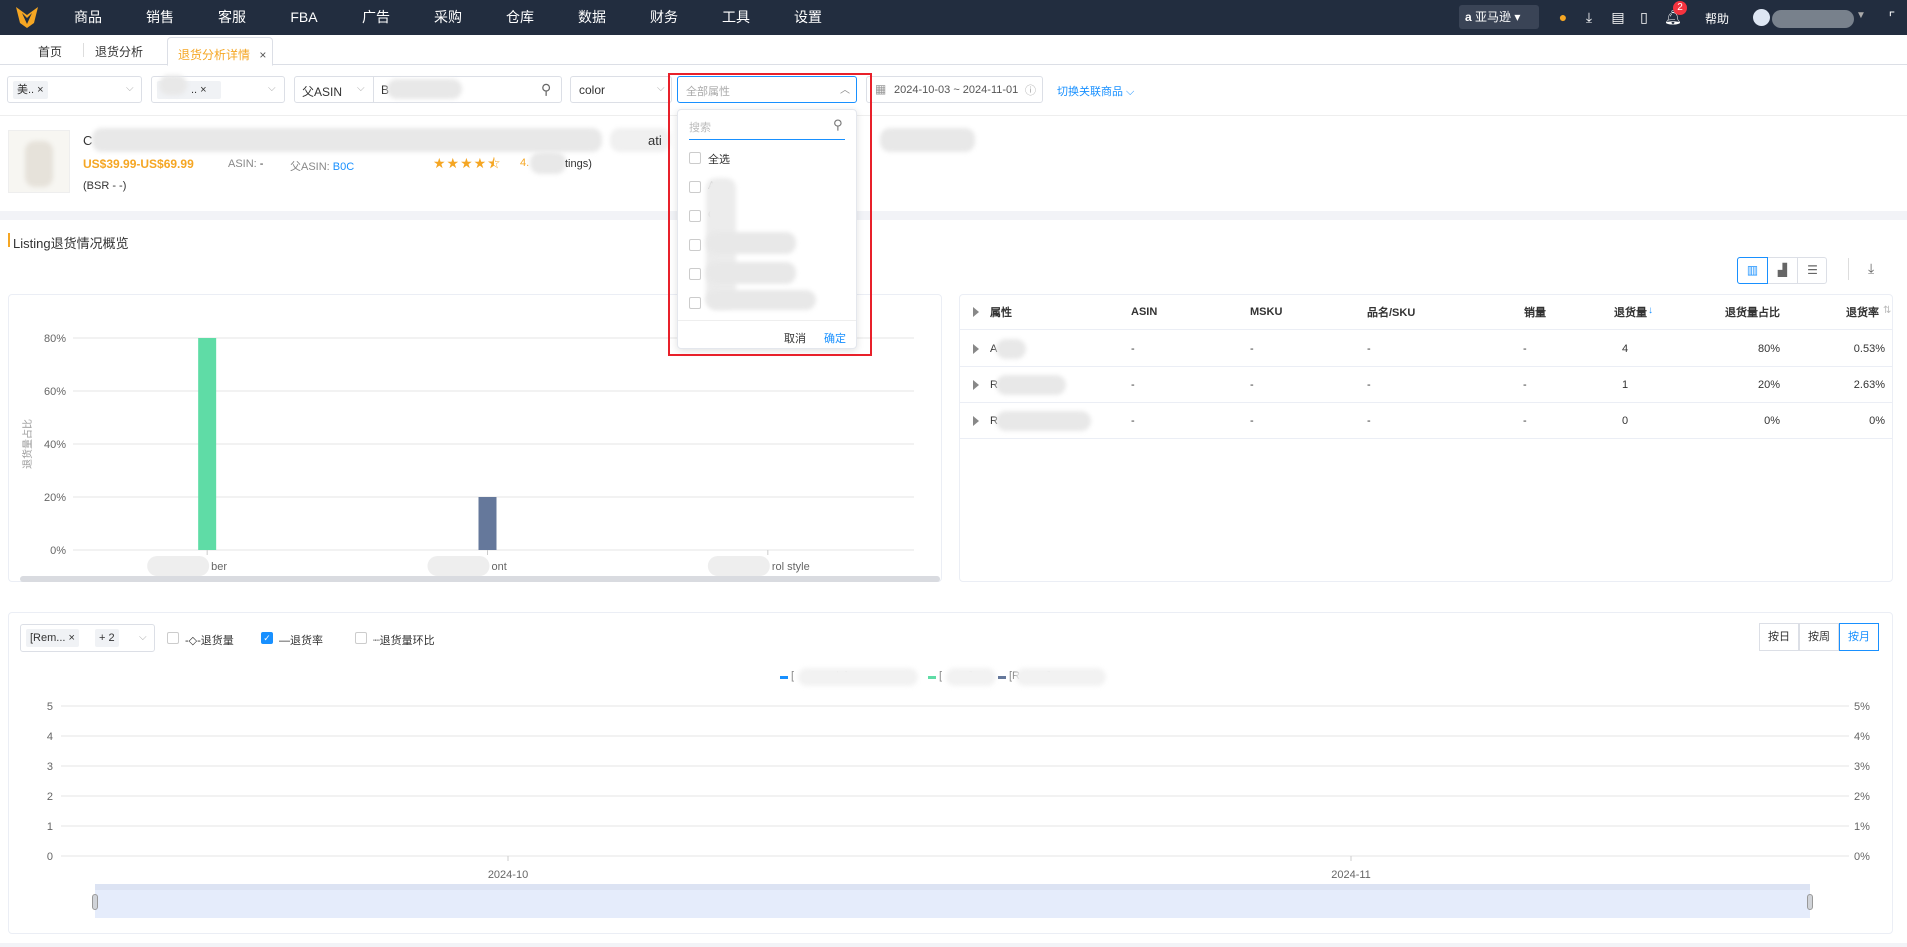  What do you see at coordinates (50, 797) in the screenshot?
I see `y-left-tick-label: 2` at bounding box center [50, 797].